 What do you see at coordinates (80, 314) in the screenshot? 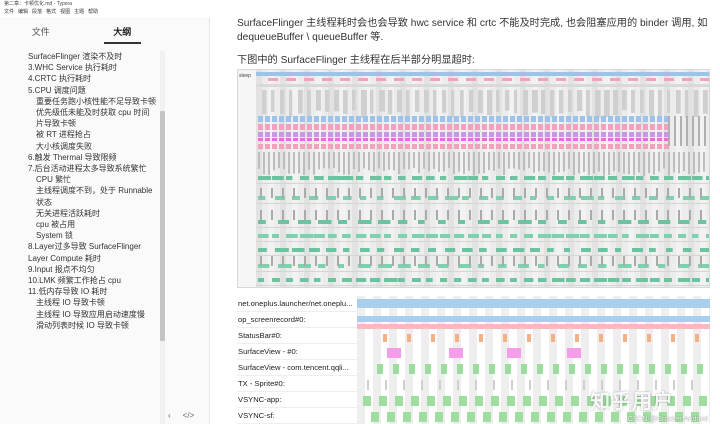
I see `outline-item: 主线程 IO 导致应用启动速度慢` at bounding box center [80, 314].